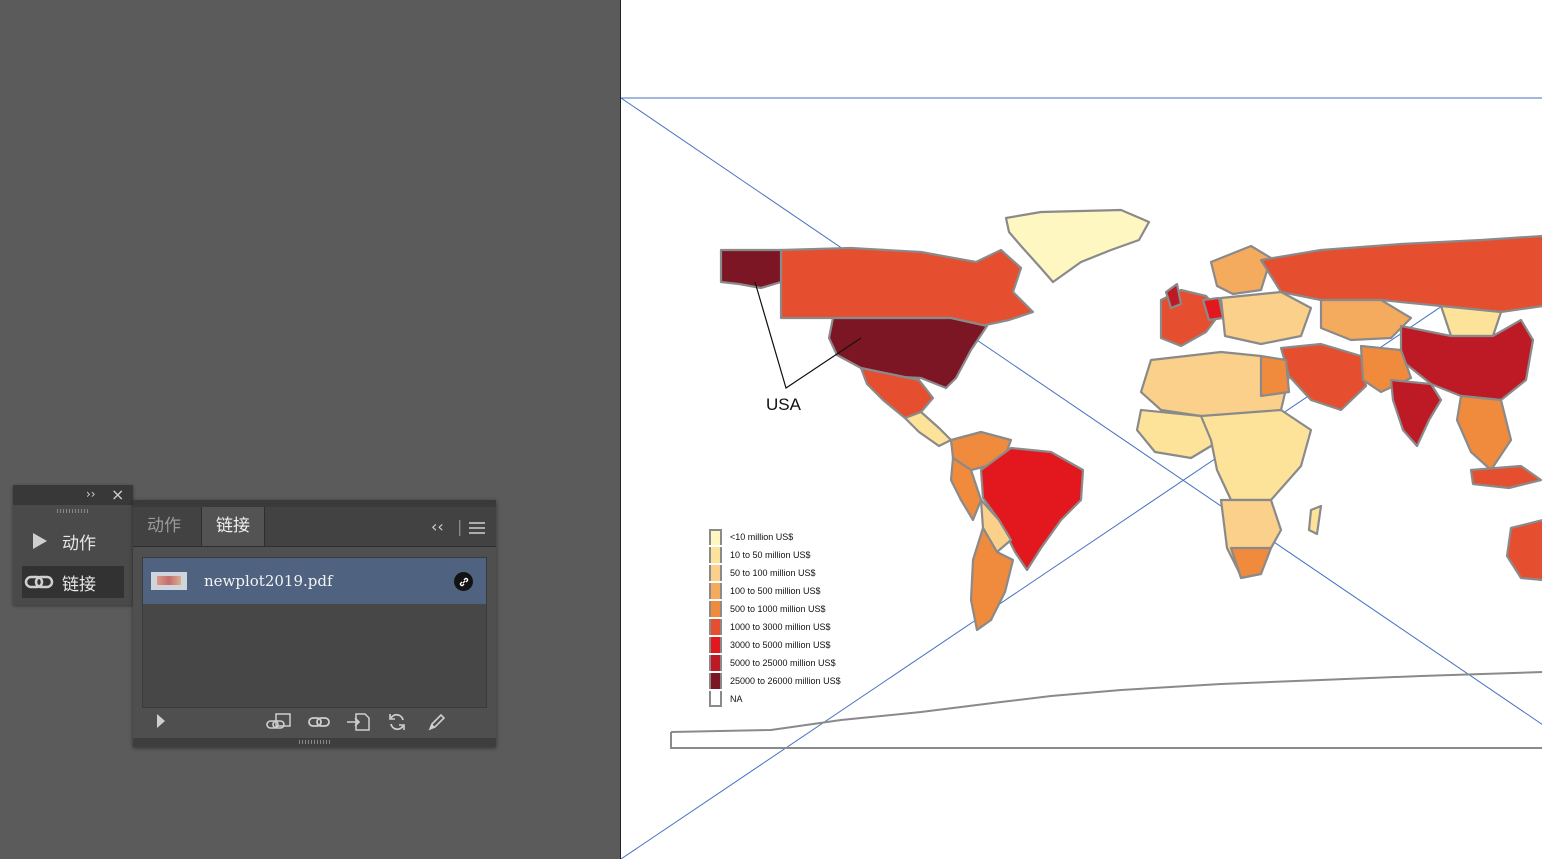 The width and height of the screenshot is (1542, 859). What do you see at coordinates (73, 495) in the screenshot?
I see `dock-title-bar: ›› ×` at bounding box center [73, 495].